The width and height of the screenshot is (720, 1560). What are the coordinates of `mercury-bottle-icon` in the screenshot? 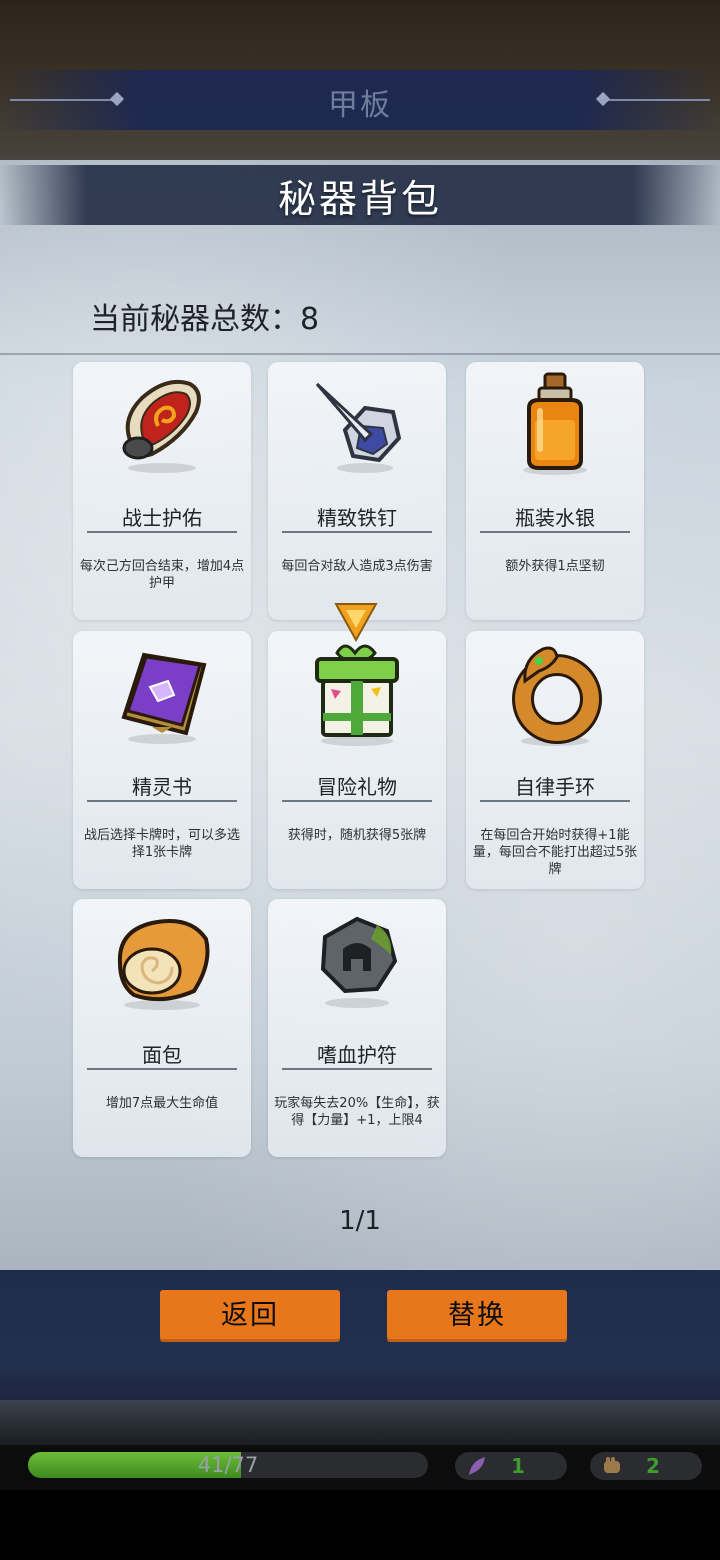 It's located at (555, 423).